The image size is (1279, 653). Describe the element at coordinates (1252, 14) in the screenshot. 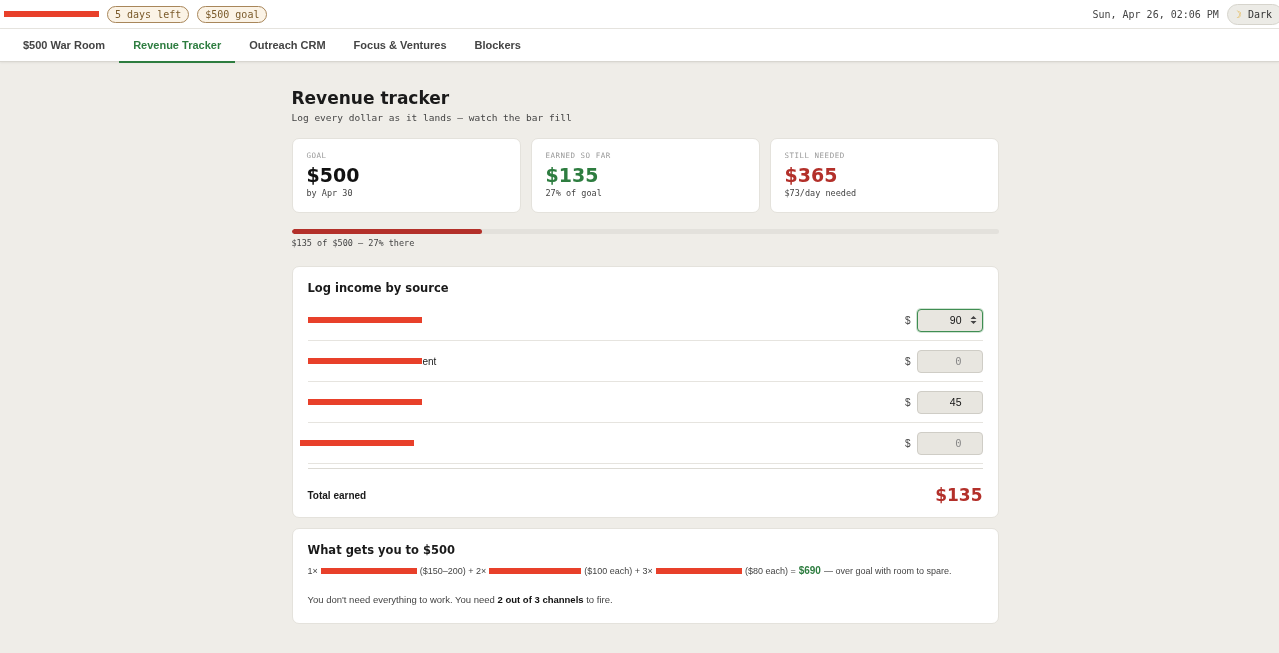

I see `theme-toggle-button: ☽ Dark` at that location.